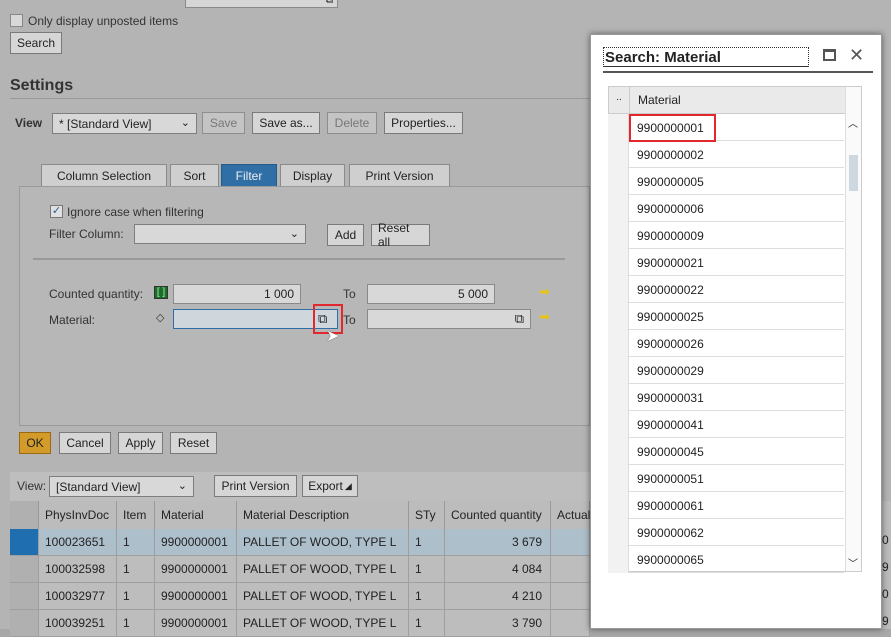  What do you see at coordinates (104, 175) in the screenshot?
I see `tab-column-selection: Column Selection` at bounding box center [104, 175].